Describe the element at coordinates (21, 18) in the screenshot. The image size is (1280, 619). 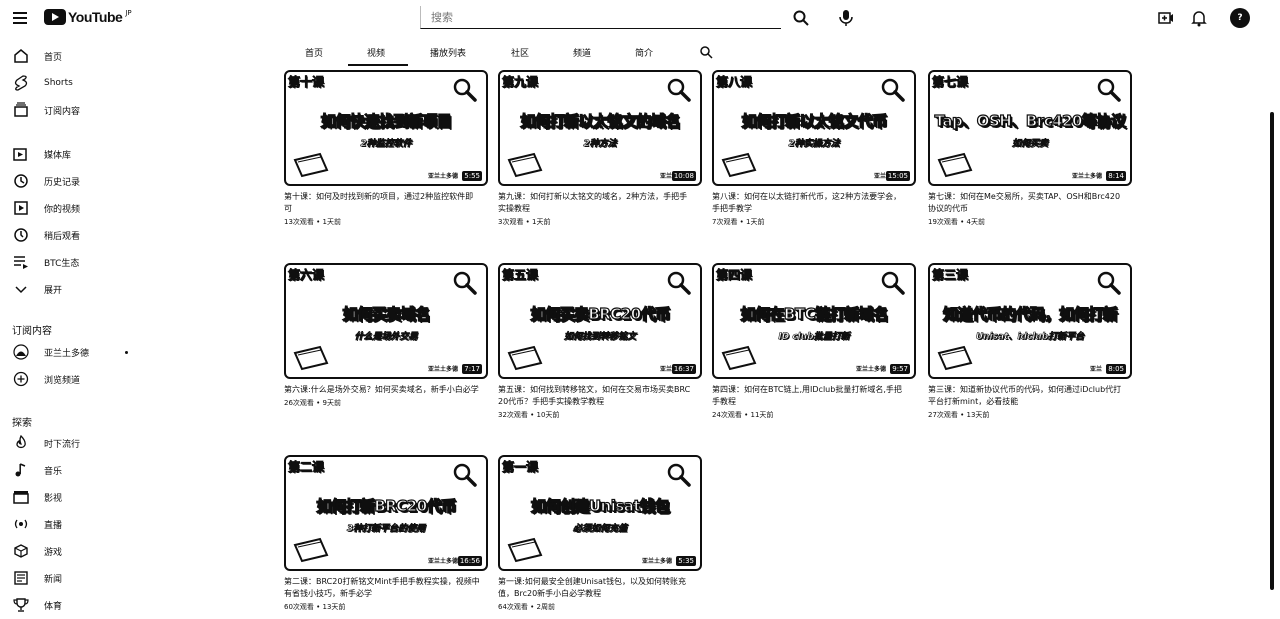
I see `menu-icon` at that location.